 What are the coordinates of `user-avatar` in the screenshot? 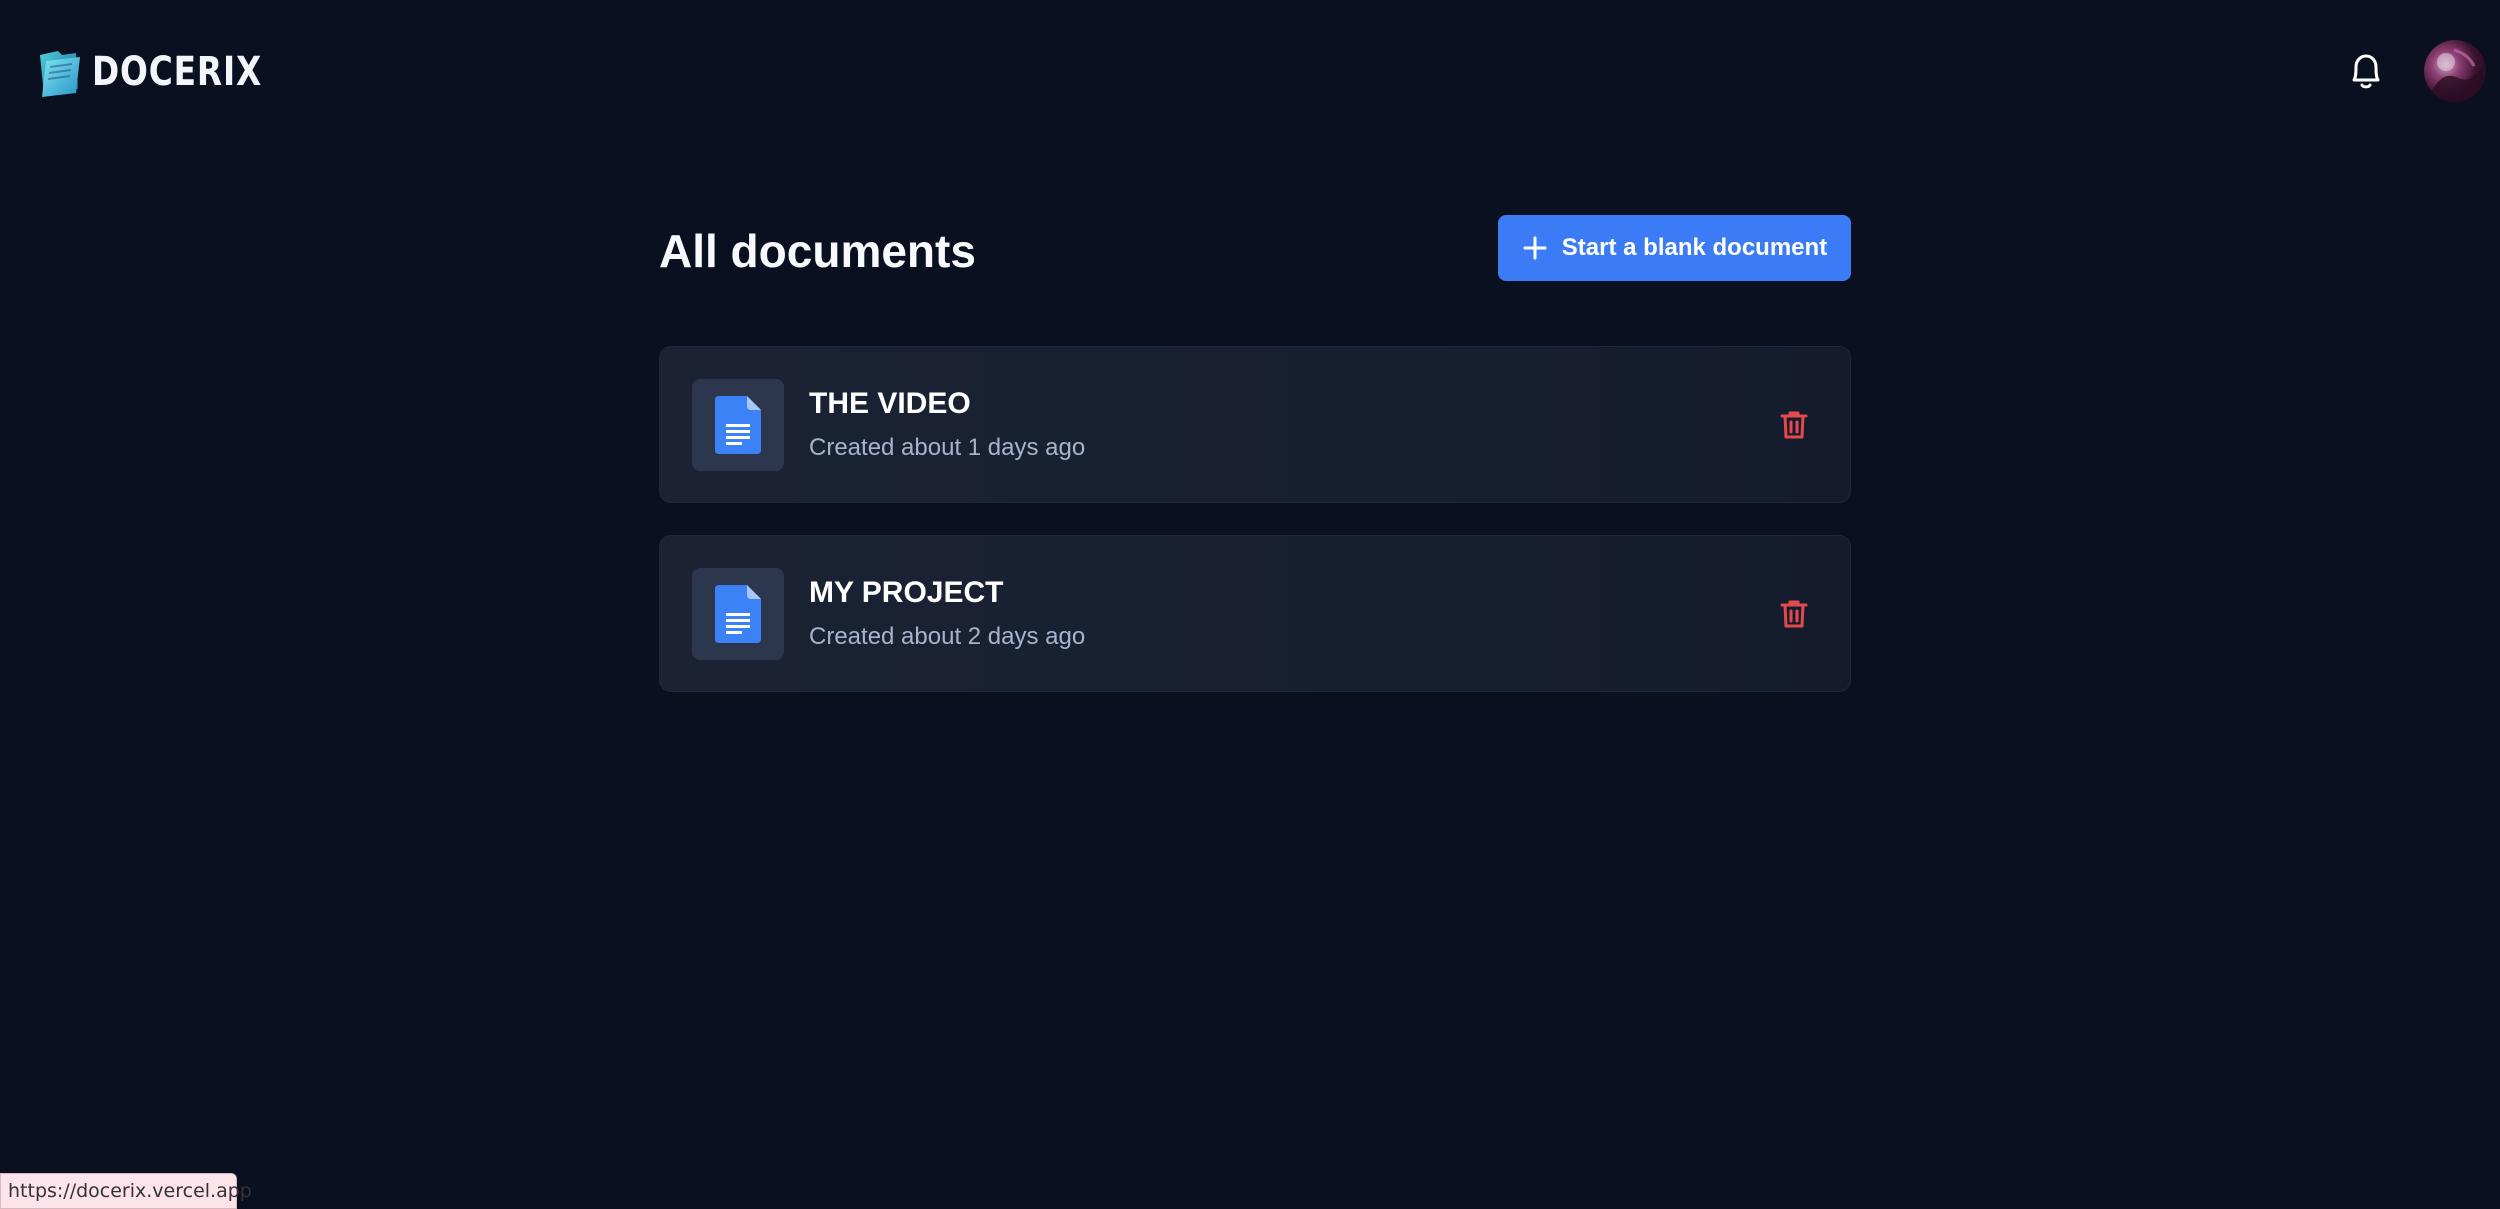 It's located at (2455, 71).